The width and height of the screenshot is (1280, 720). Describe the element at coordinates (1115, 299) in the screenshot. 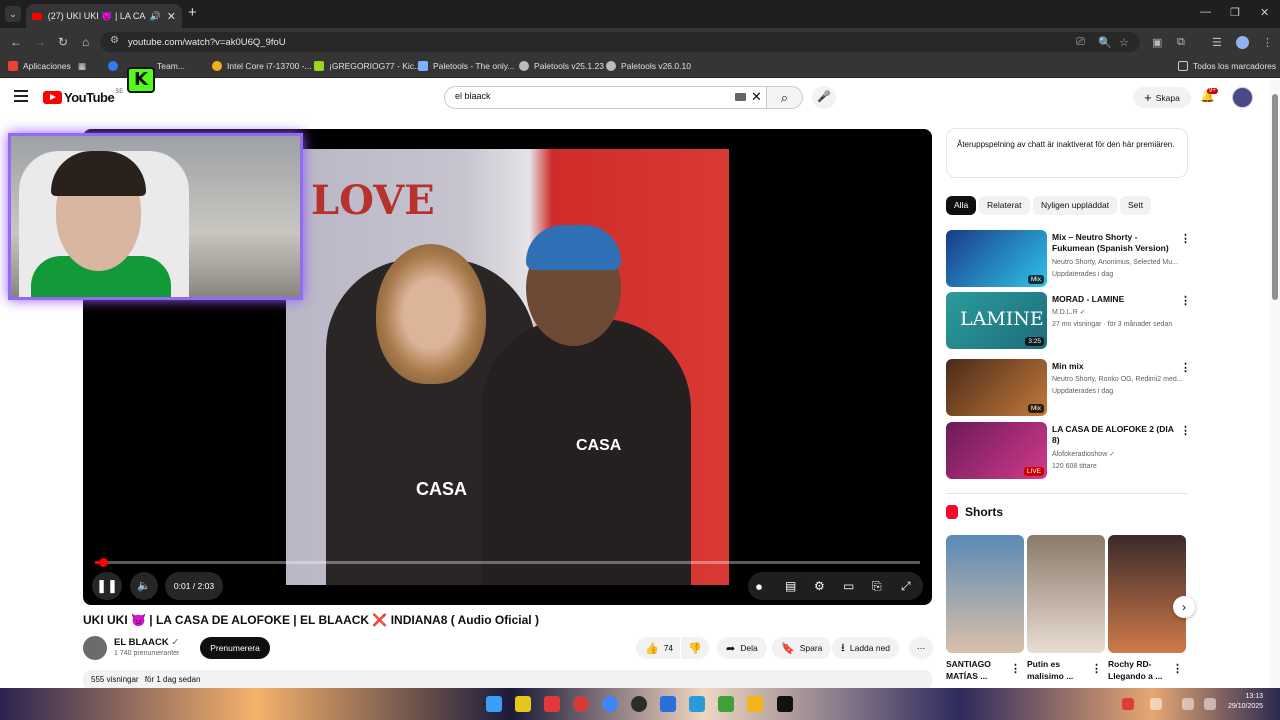

I see `recommendation-title: MORAD - LAMINE` at that location.